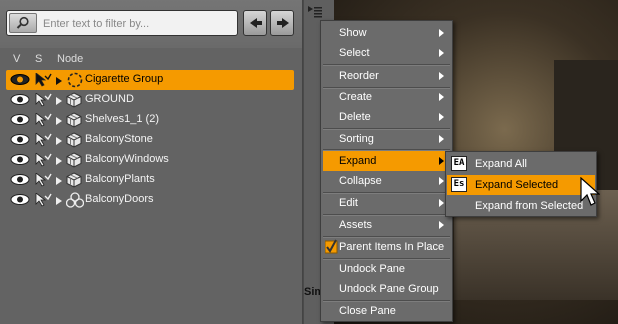  What do you see at coordinates (386, 269) in the screenshot?
I see `menu-item-undock-pane: Undock Pane` at bounding box center [386, 269].